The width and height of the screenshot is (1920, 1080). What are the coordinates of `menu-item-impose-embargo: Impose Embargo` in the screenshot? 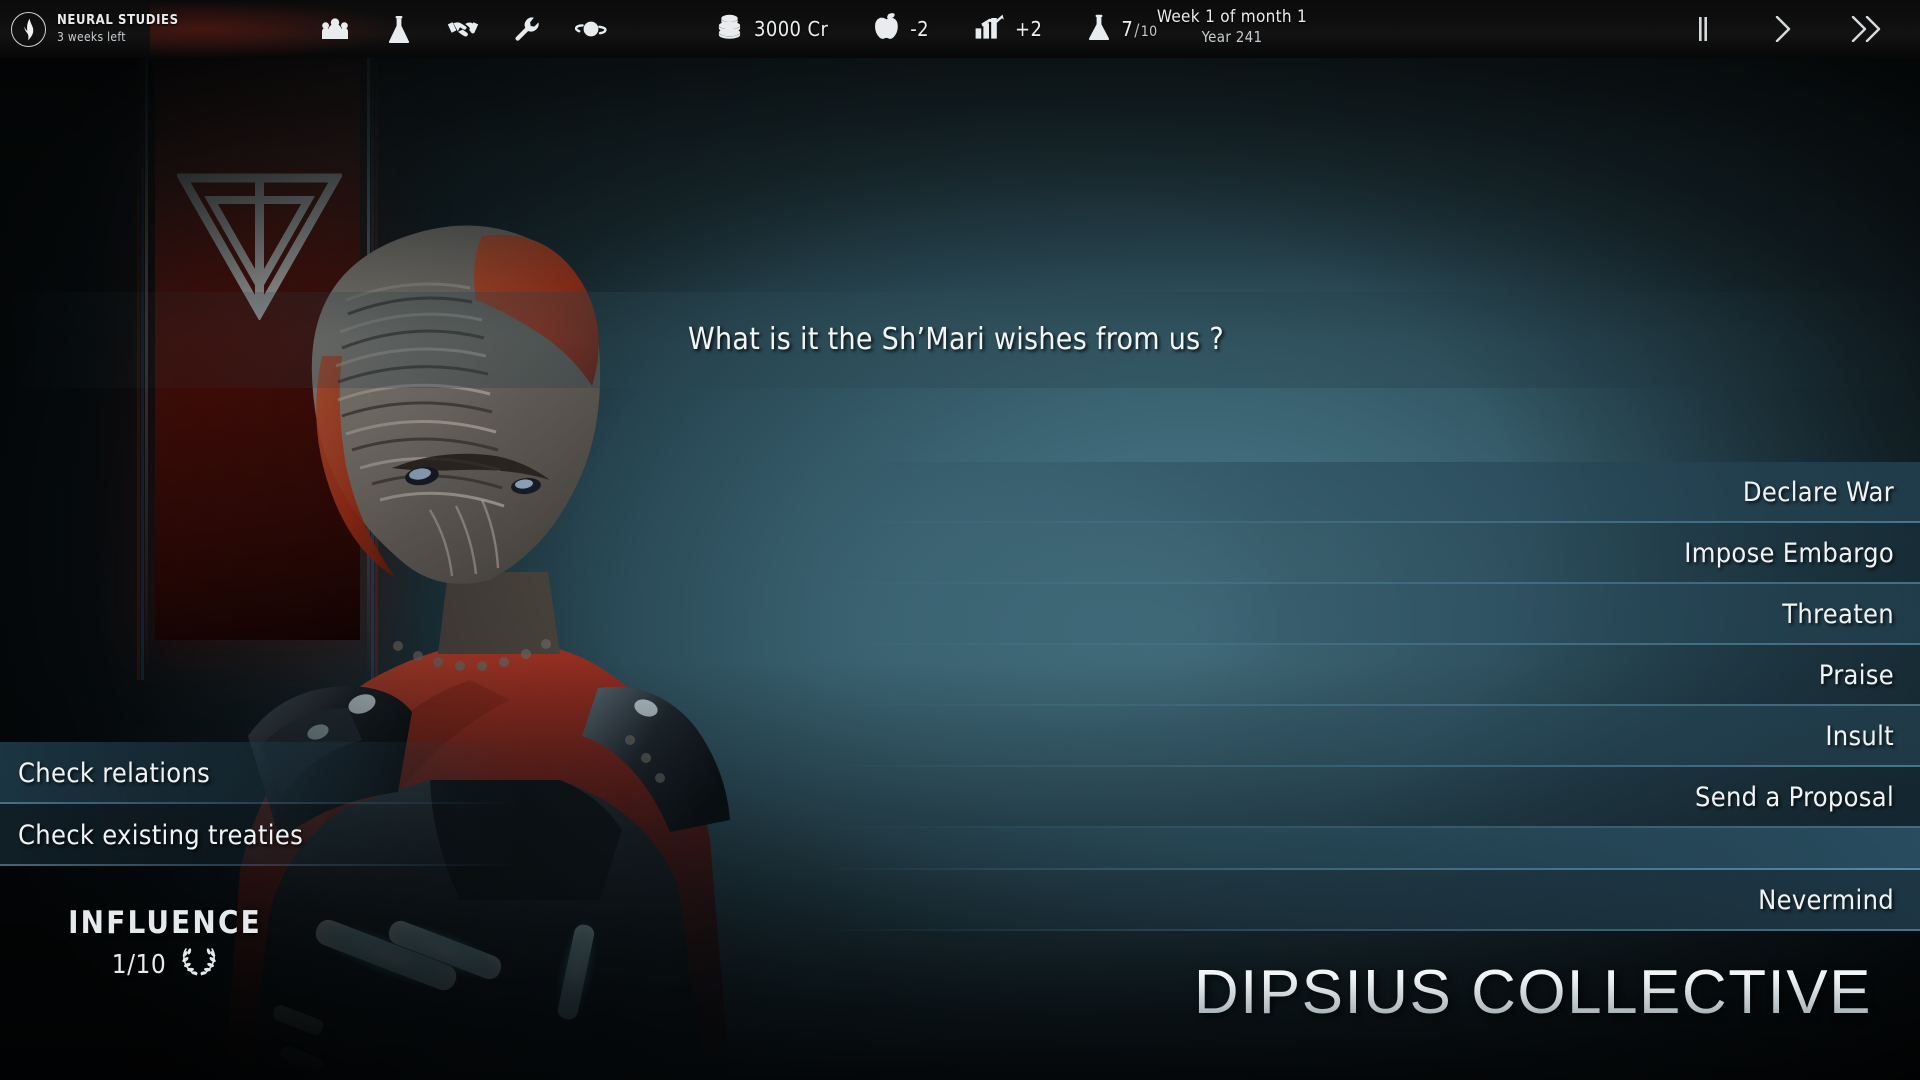 It's located at (1370, 553).